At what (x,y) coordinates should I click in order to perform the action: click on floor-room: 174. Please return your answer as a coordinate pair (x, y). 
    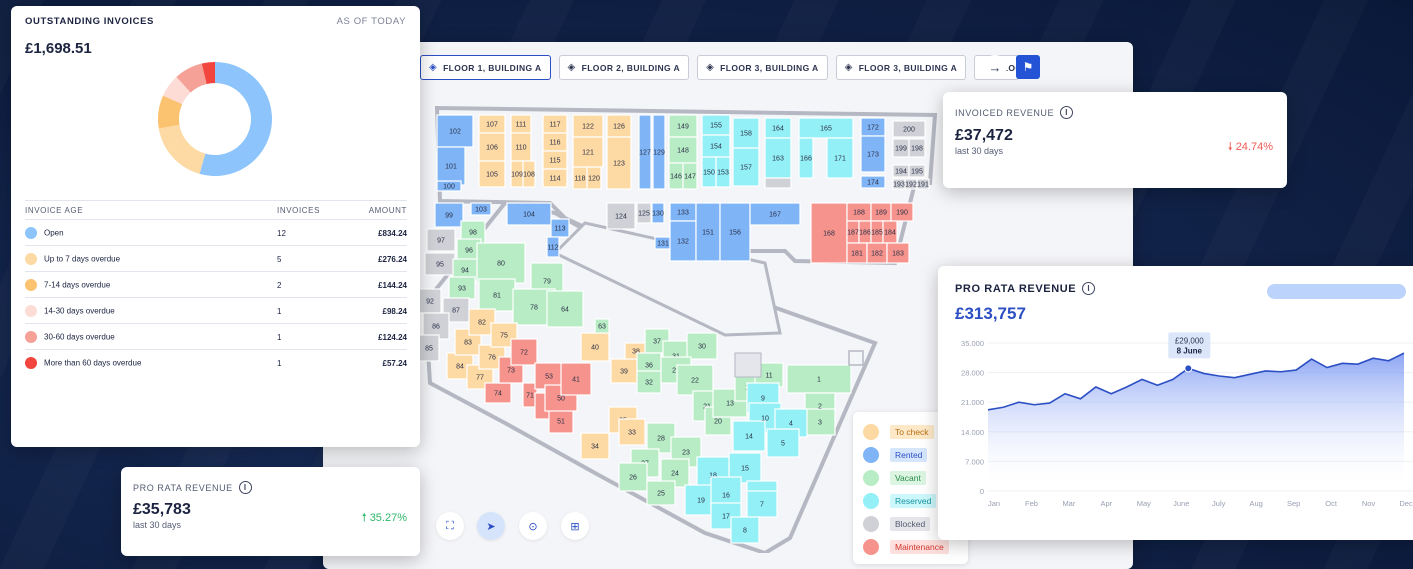
    Looking at the image, I should click on (873, 182).